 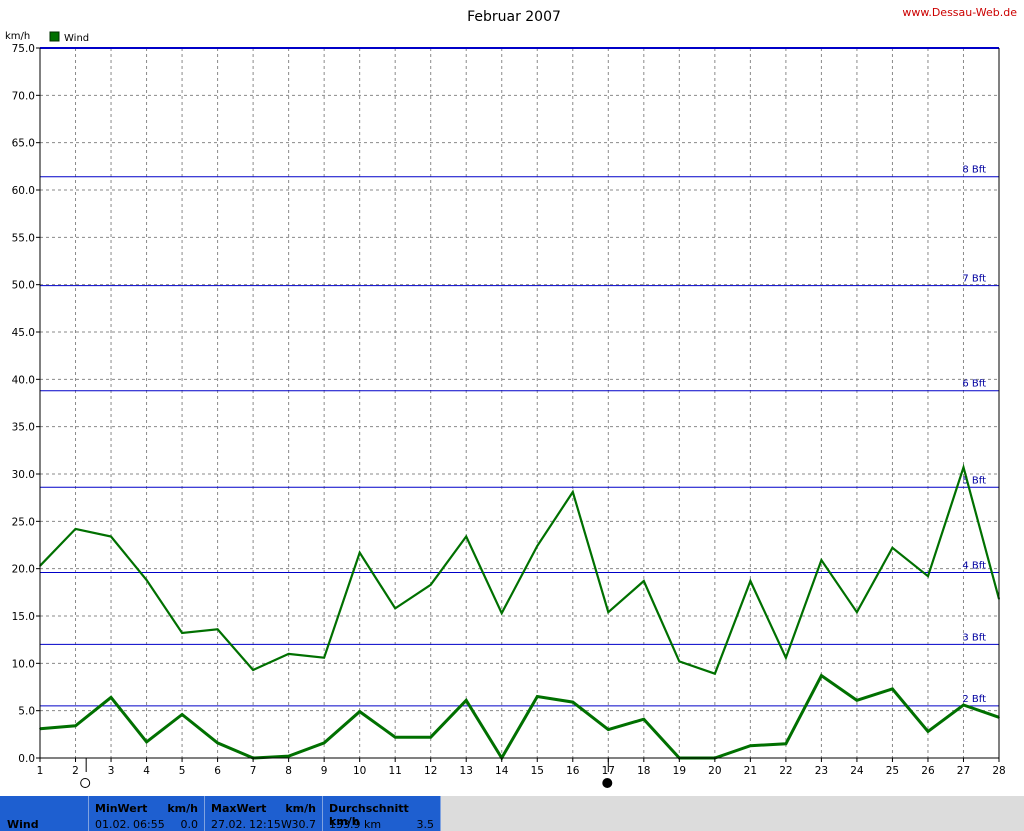 I want to click on x-tick-label: 28, so click(x=998, y=771).